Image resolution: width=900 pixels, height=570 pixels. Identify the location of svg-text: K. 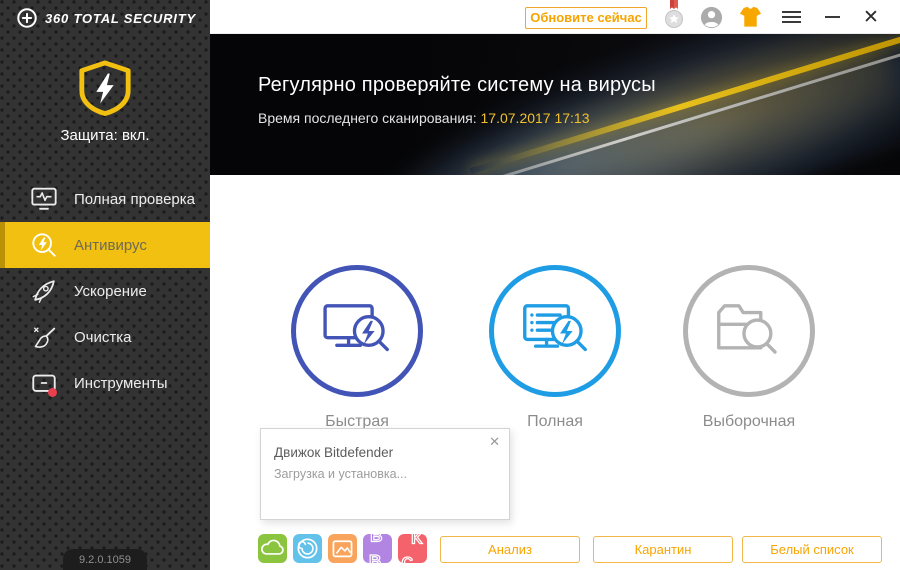
(417, 541).